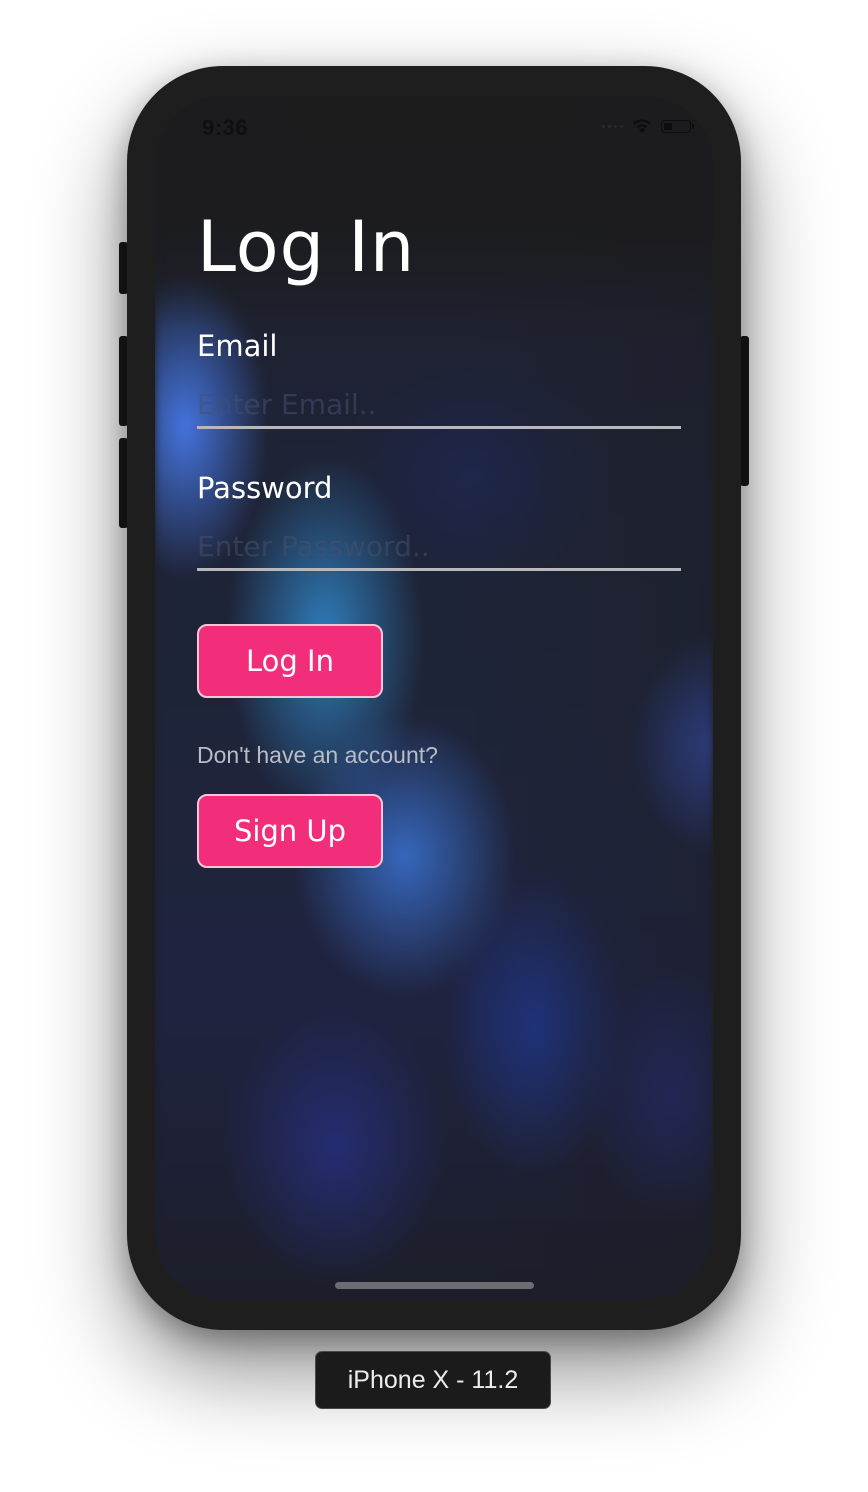  Describe the element at coordinates (306, 247) in the screenshot. I see `page-title: Log In` at that location.